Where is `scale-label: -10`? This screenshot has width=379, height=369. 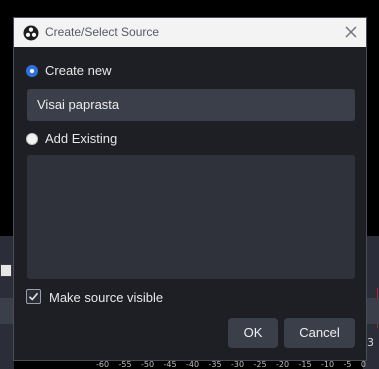 scale-label: -10 is located at coordinates (328, 364).